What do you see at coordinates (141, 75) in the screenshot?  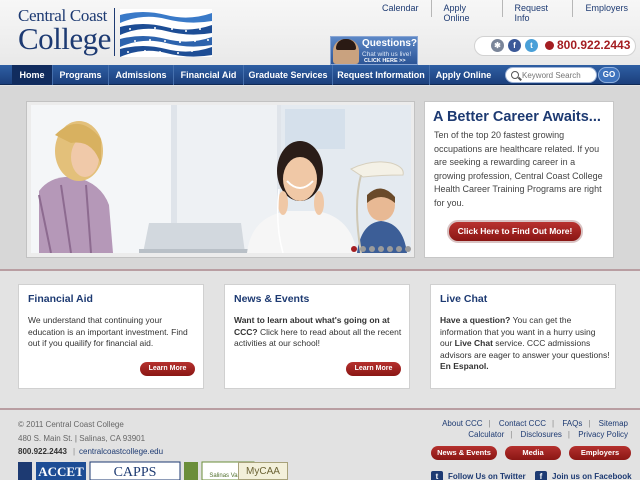 I see `nav-item-admissions: Admissions` at bounding box center [141, 75].